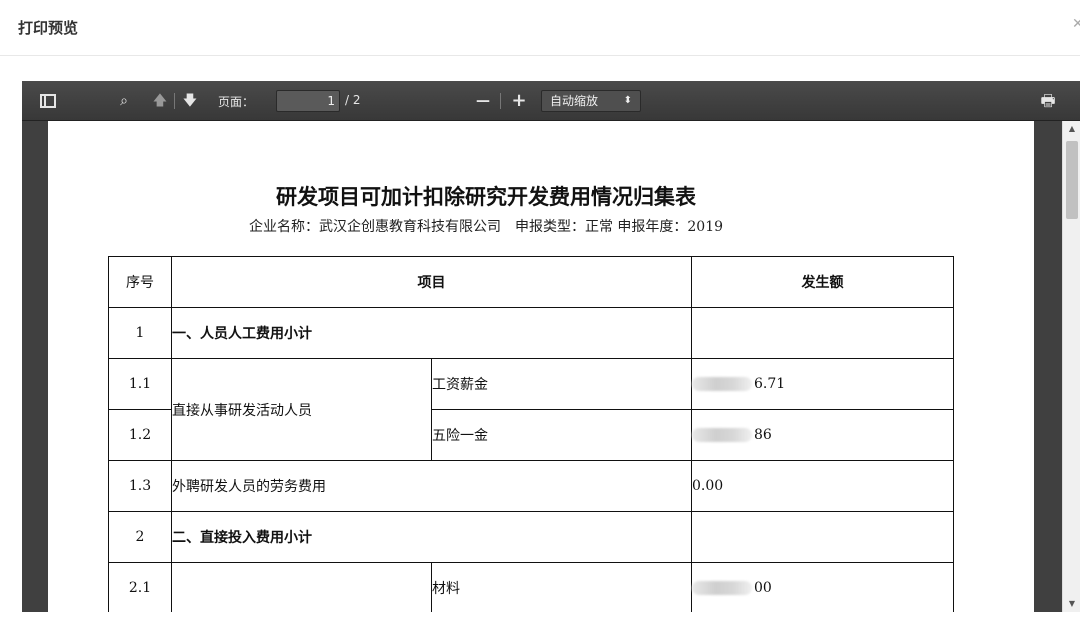  I want to click on viewer-toolbar: ⌕ 🡅 🡇 页面： / 2 — + 自动缩放 ⬍ 🖶, so click(551, 101).